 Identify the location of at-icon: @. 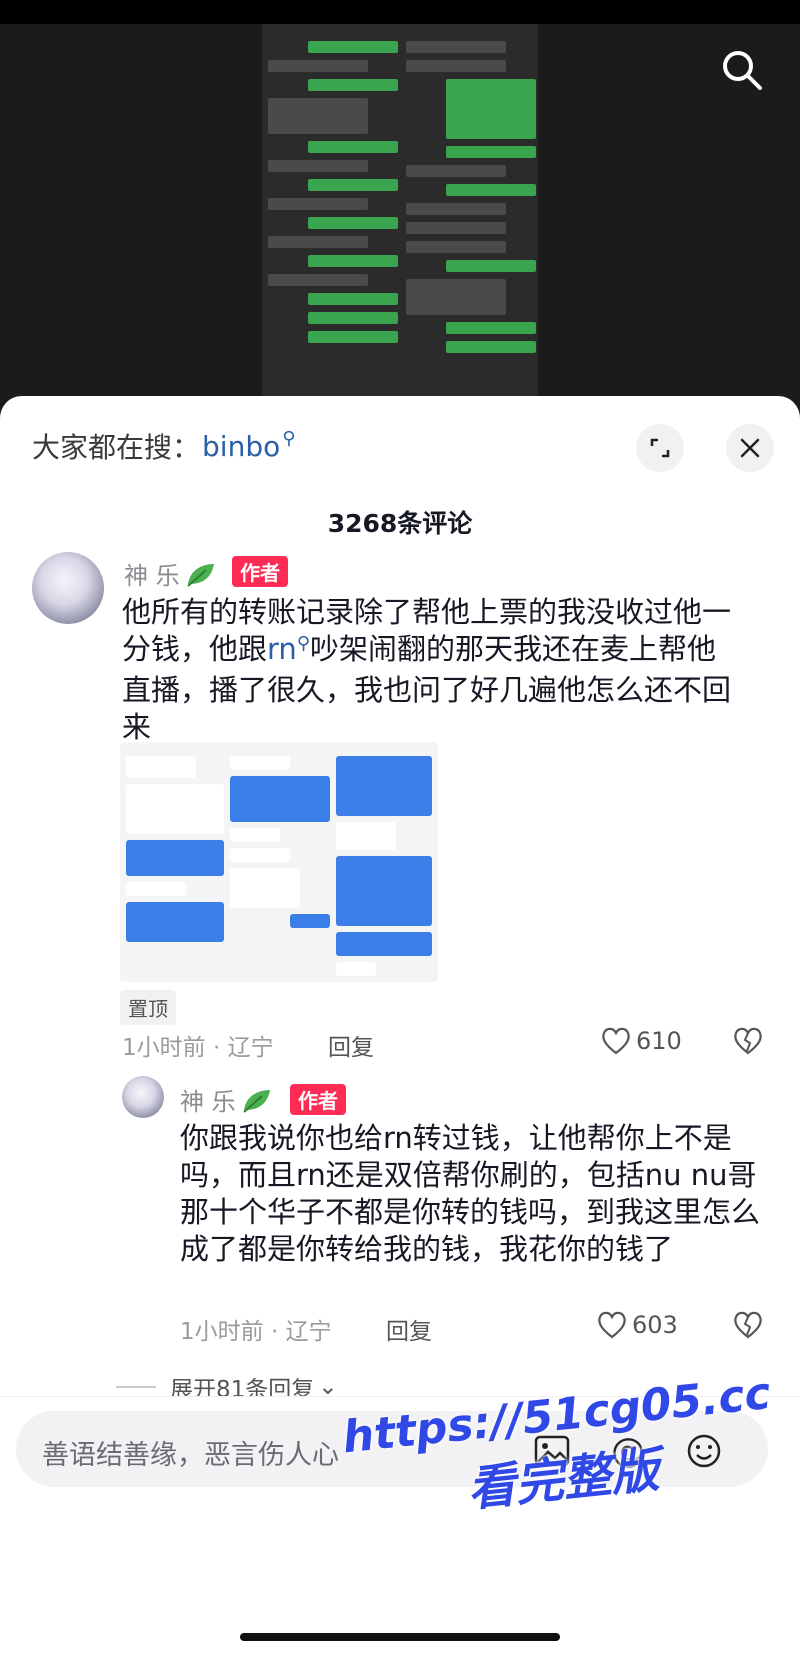
(628, 1451).